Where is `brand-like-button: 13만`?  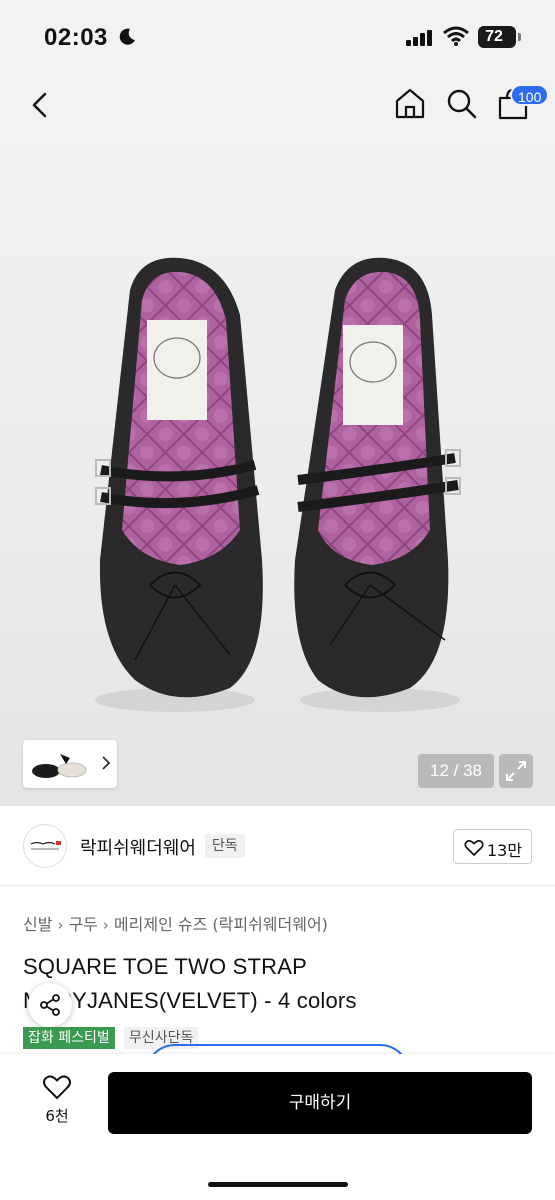 brand-like-button: 13만 is located at coordinates (492, 846).